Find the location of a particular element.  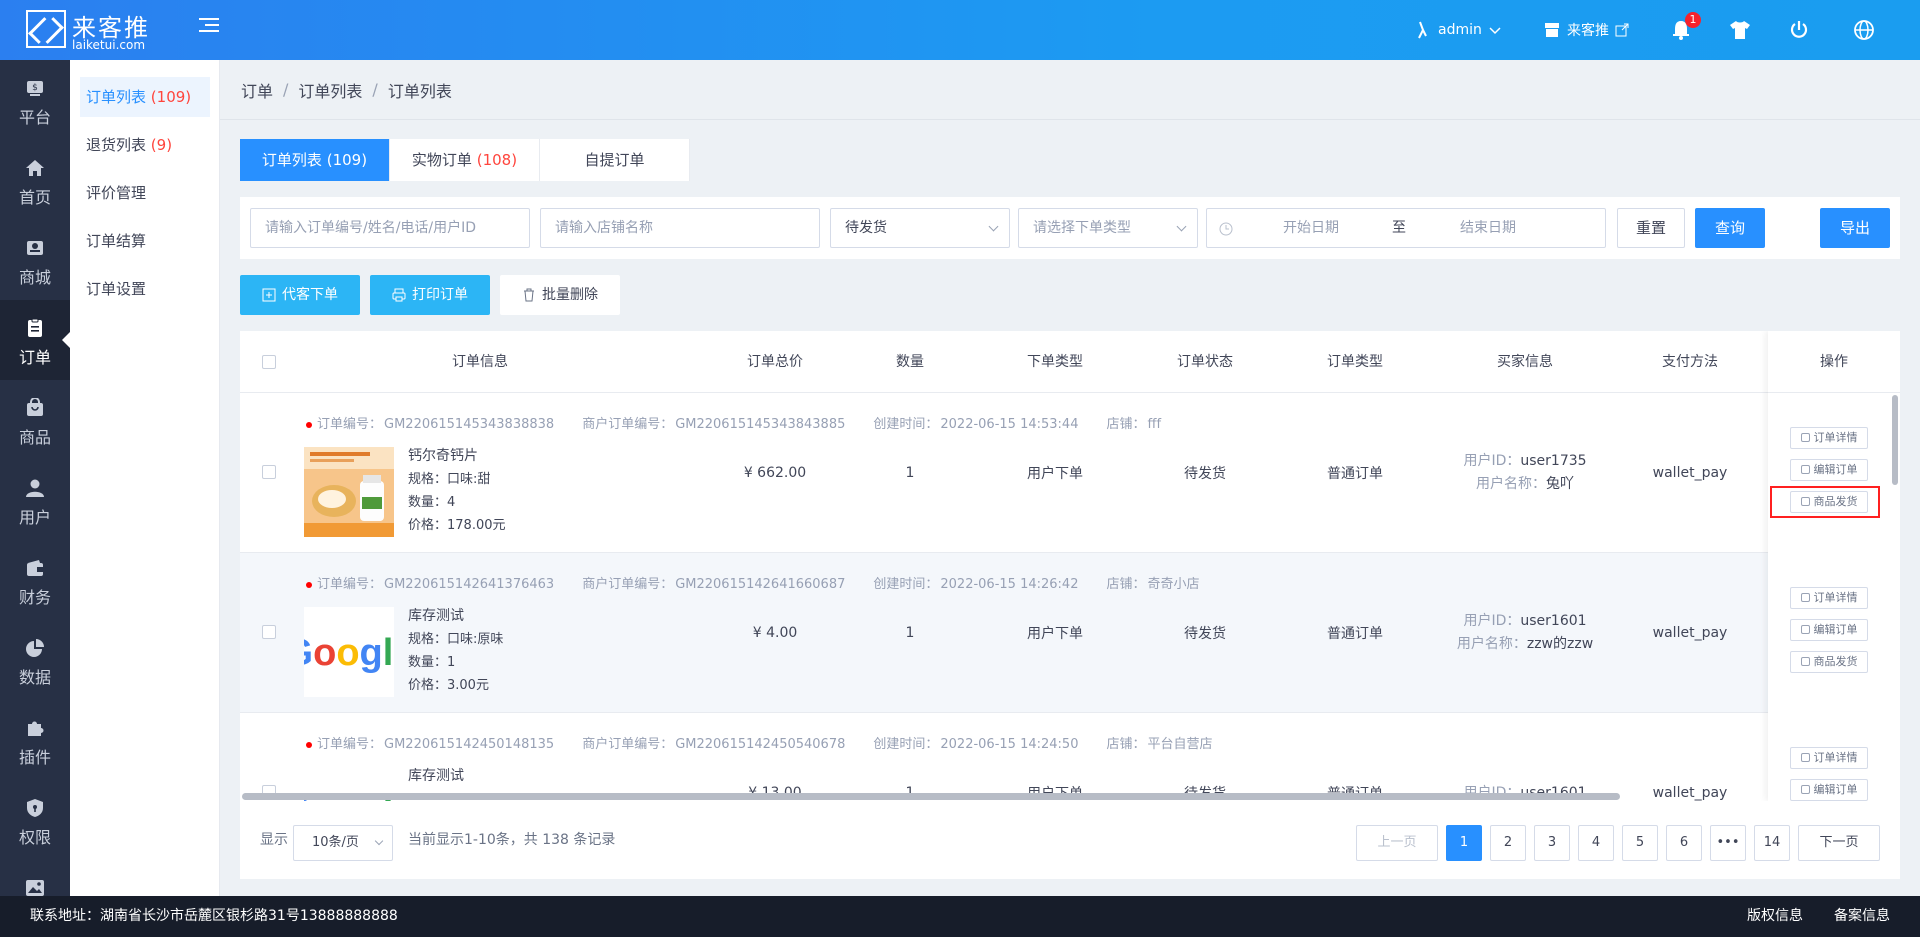

page-button: 6 is located at coordinates (1684, 843).